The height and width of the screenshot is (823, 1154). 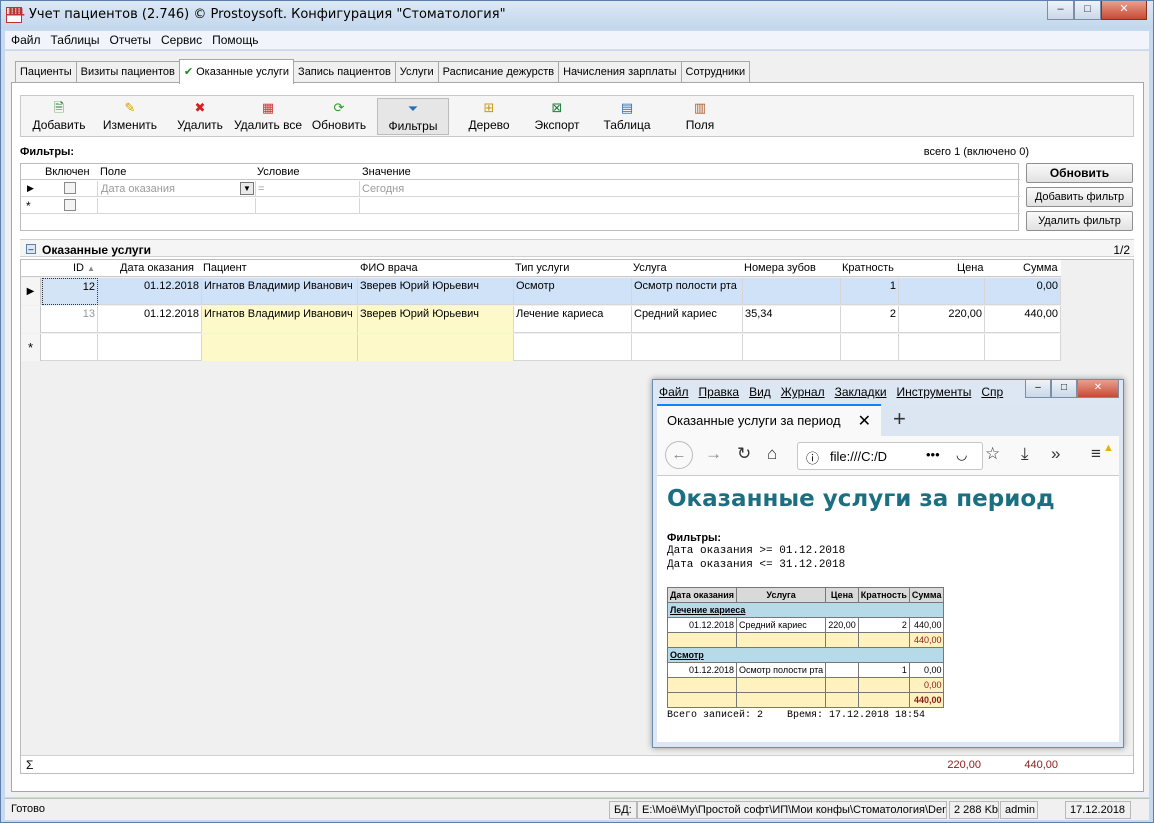 What do you see at coordinates (573, 319) in the screenshot?
I see `cell-type: Лечение кариеса` at bounding box center [573, 319].